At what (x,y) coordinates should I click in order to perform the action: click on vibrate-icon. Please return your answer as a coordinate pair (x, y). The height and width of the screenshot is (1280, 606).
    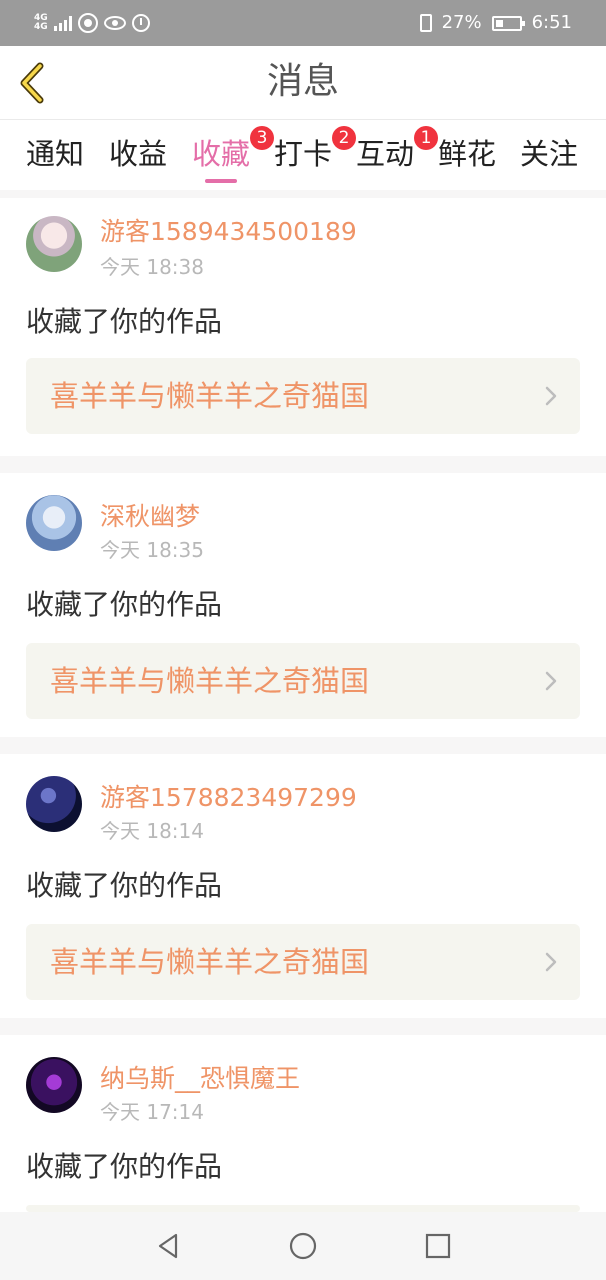
    Looking at the image, I should click on (425, 23).